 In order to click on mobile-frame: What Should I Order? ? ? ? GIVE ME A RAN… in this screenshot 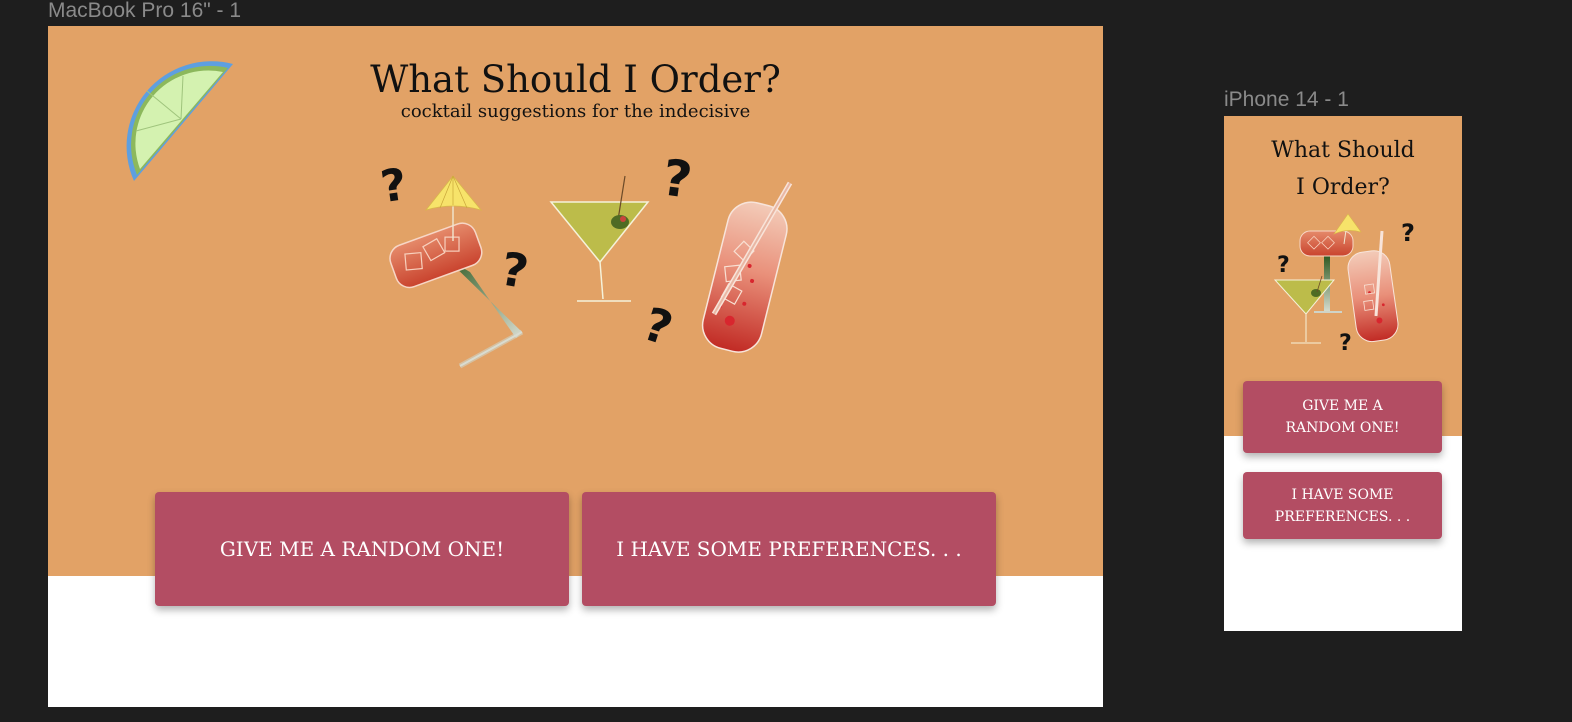, I will do `click(1343, 373)`.